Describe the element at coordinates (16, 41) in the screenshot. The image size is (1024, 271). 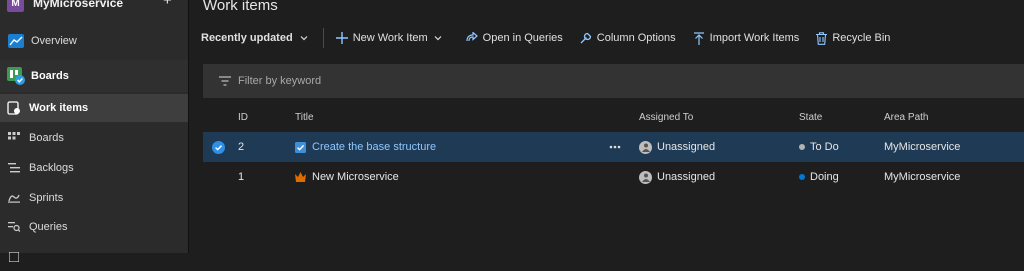
I see `overview-icon` at that location.